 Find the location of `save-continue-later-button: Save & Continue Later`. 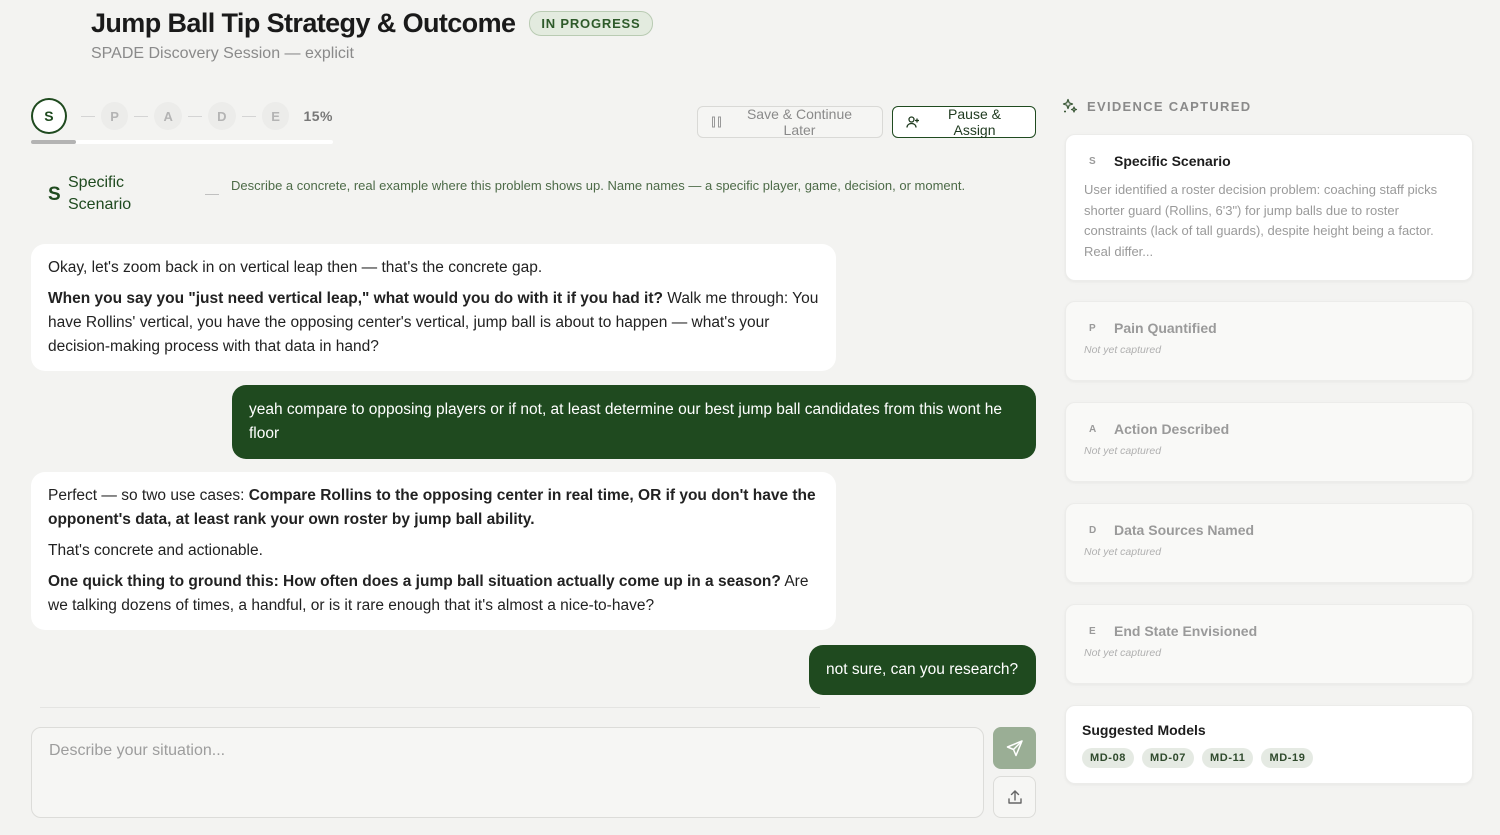

save-continue-later-button: Save & Continue Later is located at coordinates (790, 122).